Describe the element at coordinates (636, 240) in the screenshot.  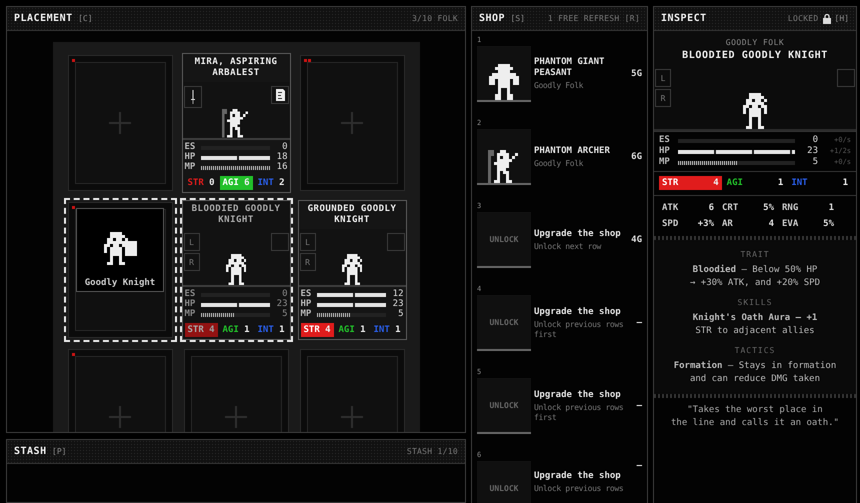
I see `price: 4G` at that location.